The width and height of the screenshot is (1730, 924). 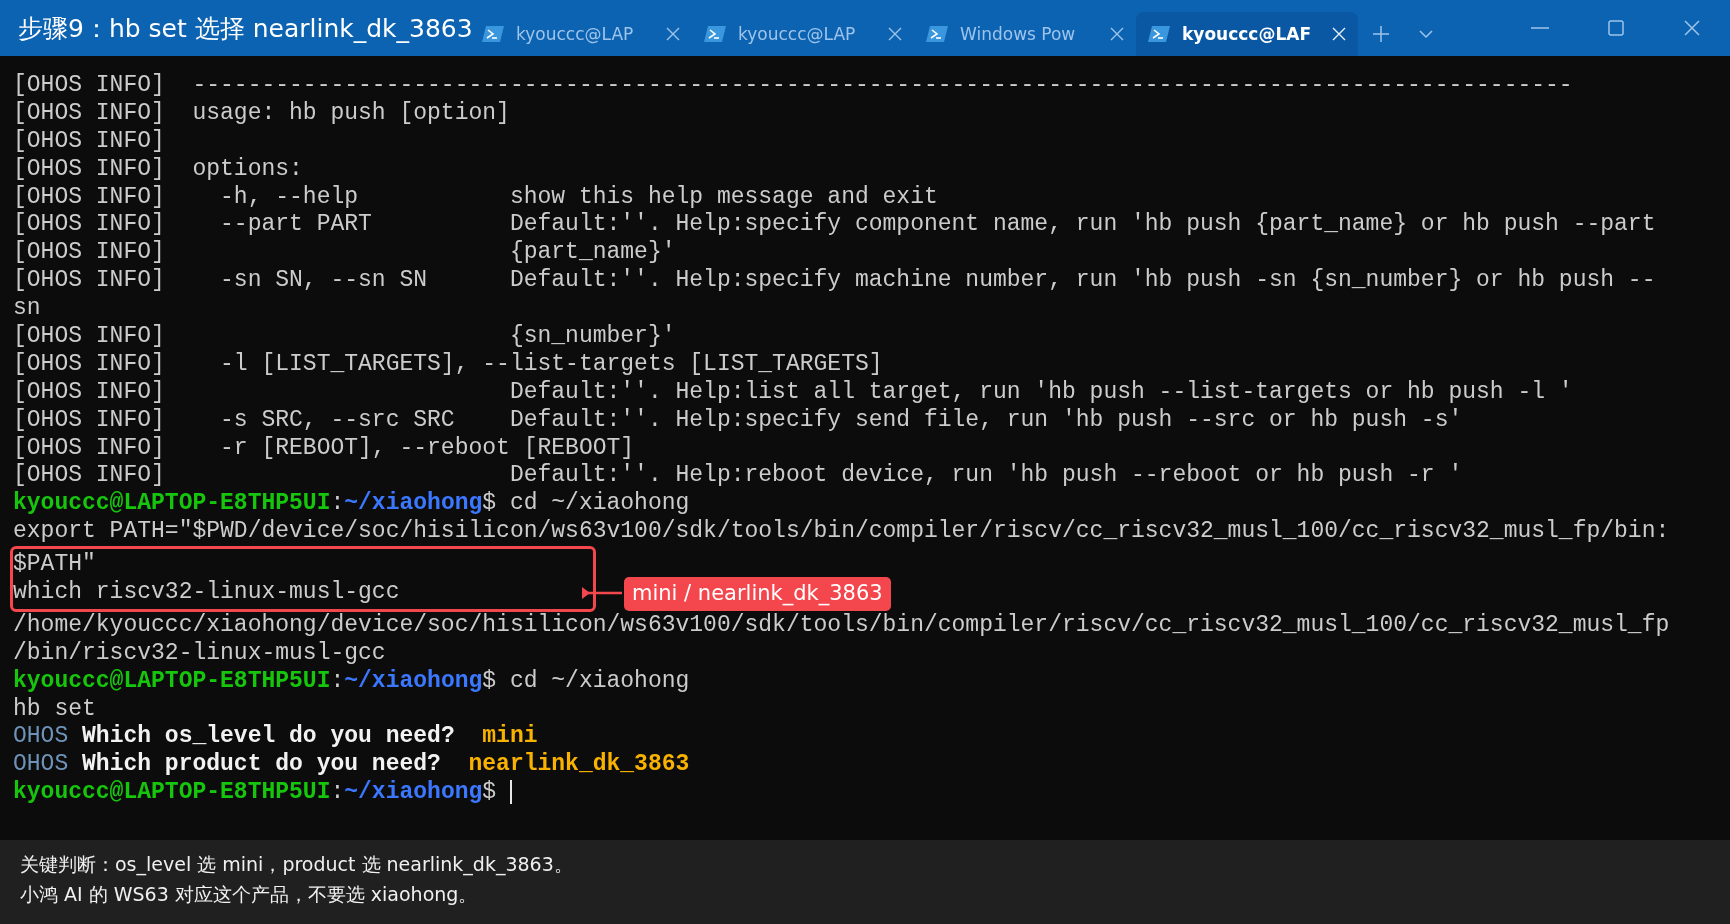 What do you see at coordinates (243, 28) in the screenshot?
I see `window-title: 步骤9：hb set 选择 nearlink_dk_3863` at bounding box center [243, 28].